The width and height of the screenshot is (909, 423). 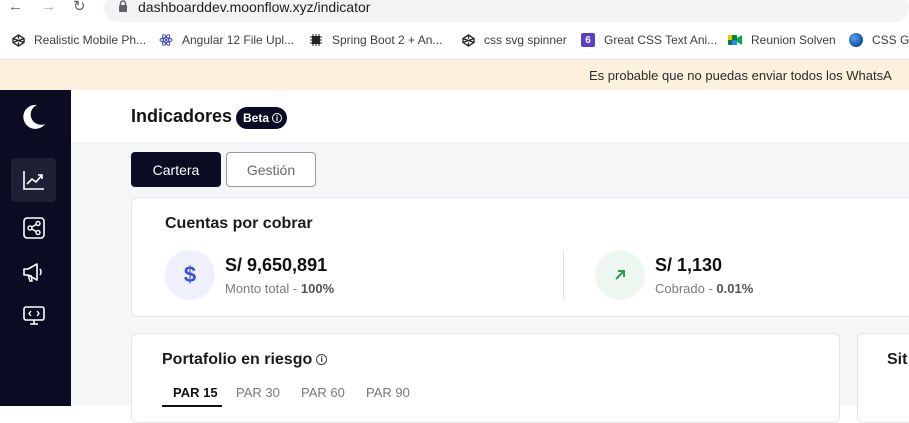 I want to click on bookmark-label: CSS Gr, so click(x=890, y=40).